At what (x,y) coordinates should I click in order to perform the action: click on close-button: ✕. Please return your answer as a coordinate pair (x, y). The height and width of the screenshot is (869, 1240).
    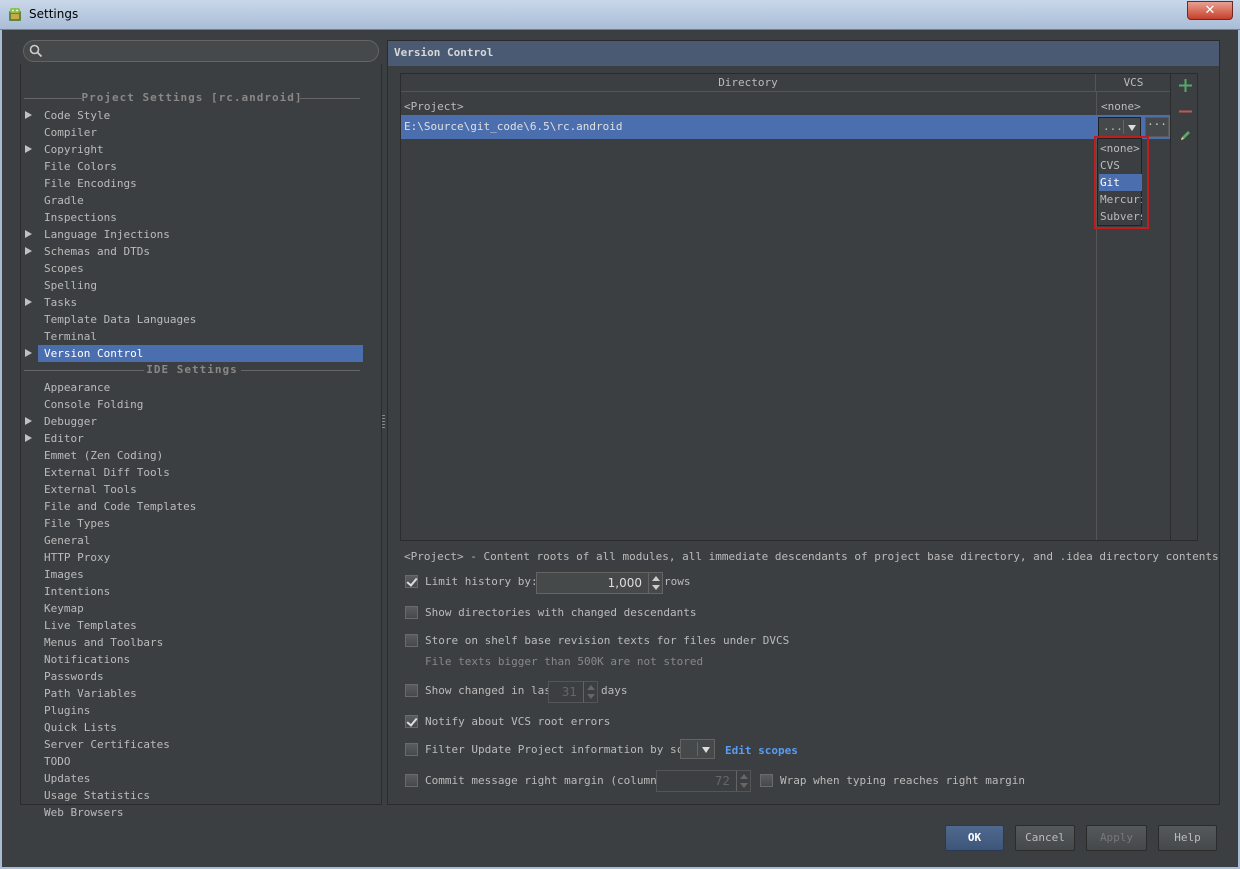
    Looking at the image, I should click on (1210, 10).